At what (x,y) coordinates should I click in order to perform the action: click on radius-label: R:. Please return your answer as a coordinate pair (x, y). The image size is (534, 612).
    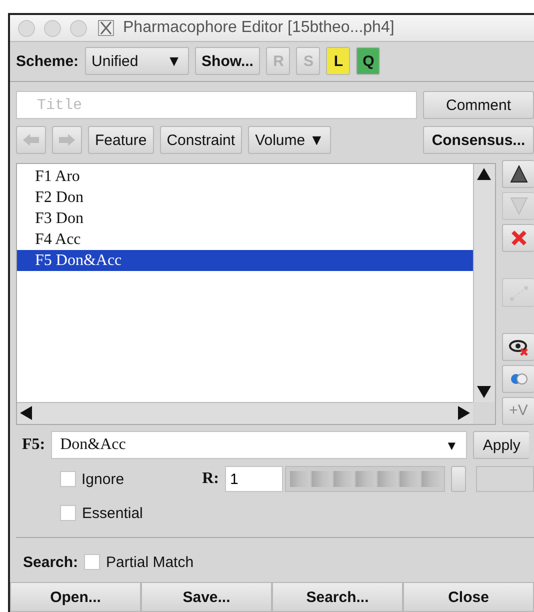
    Looking at the image, I should click on (210, 479).